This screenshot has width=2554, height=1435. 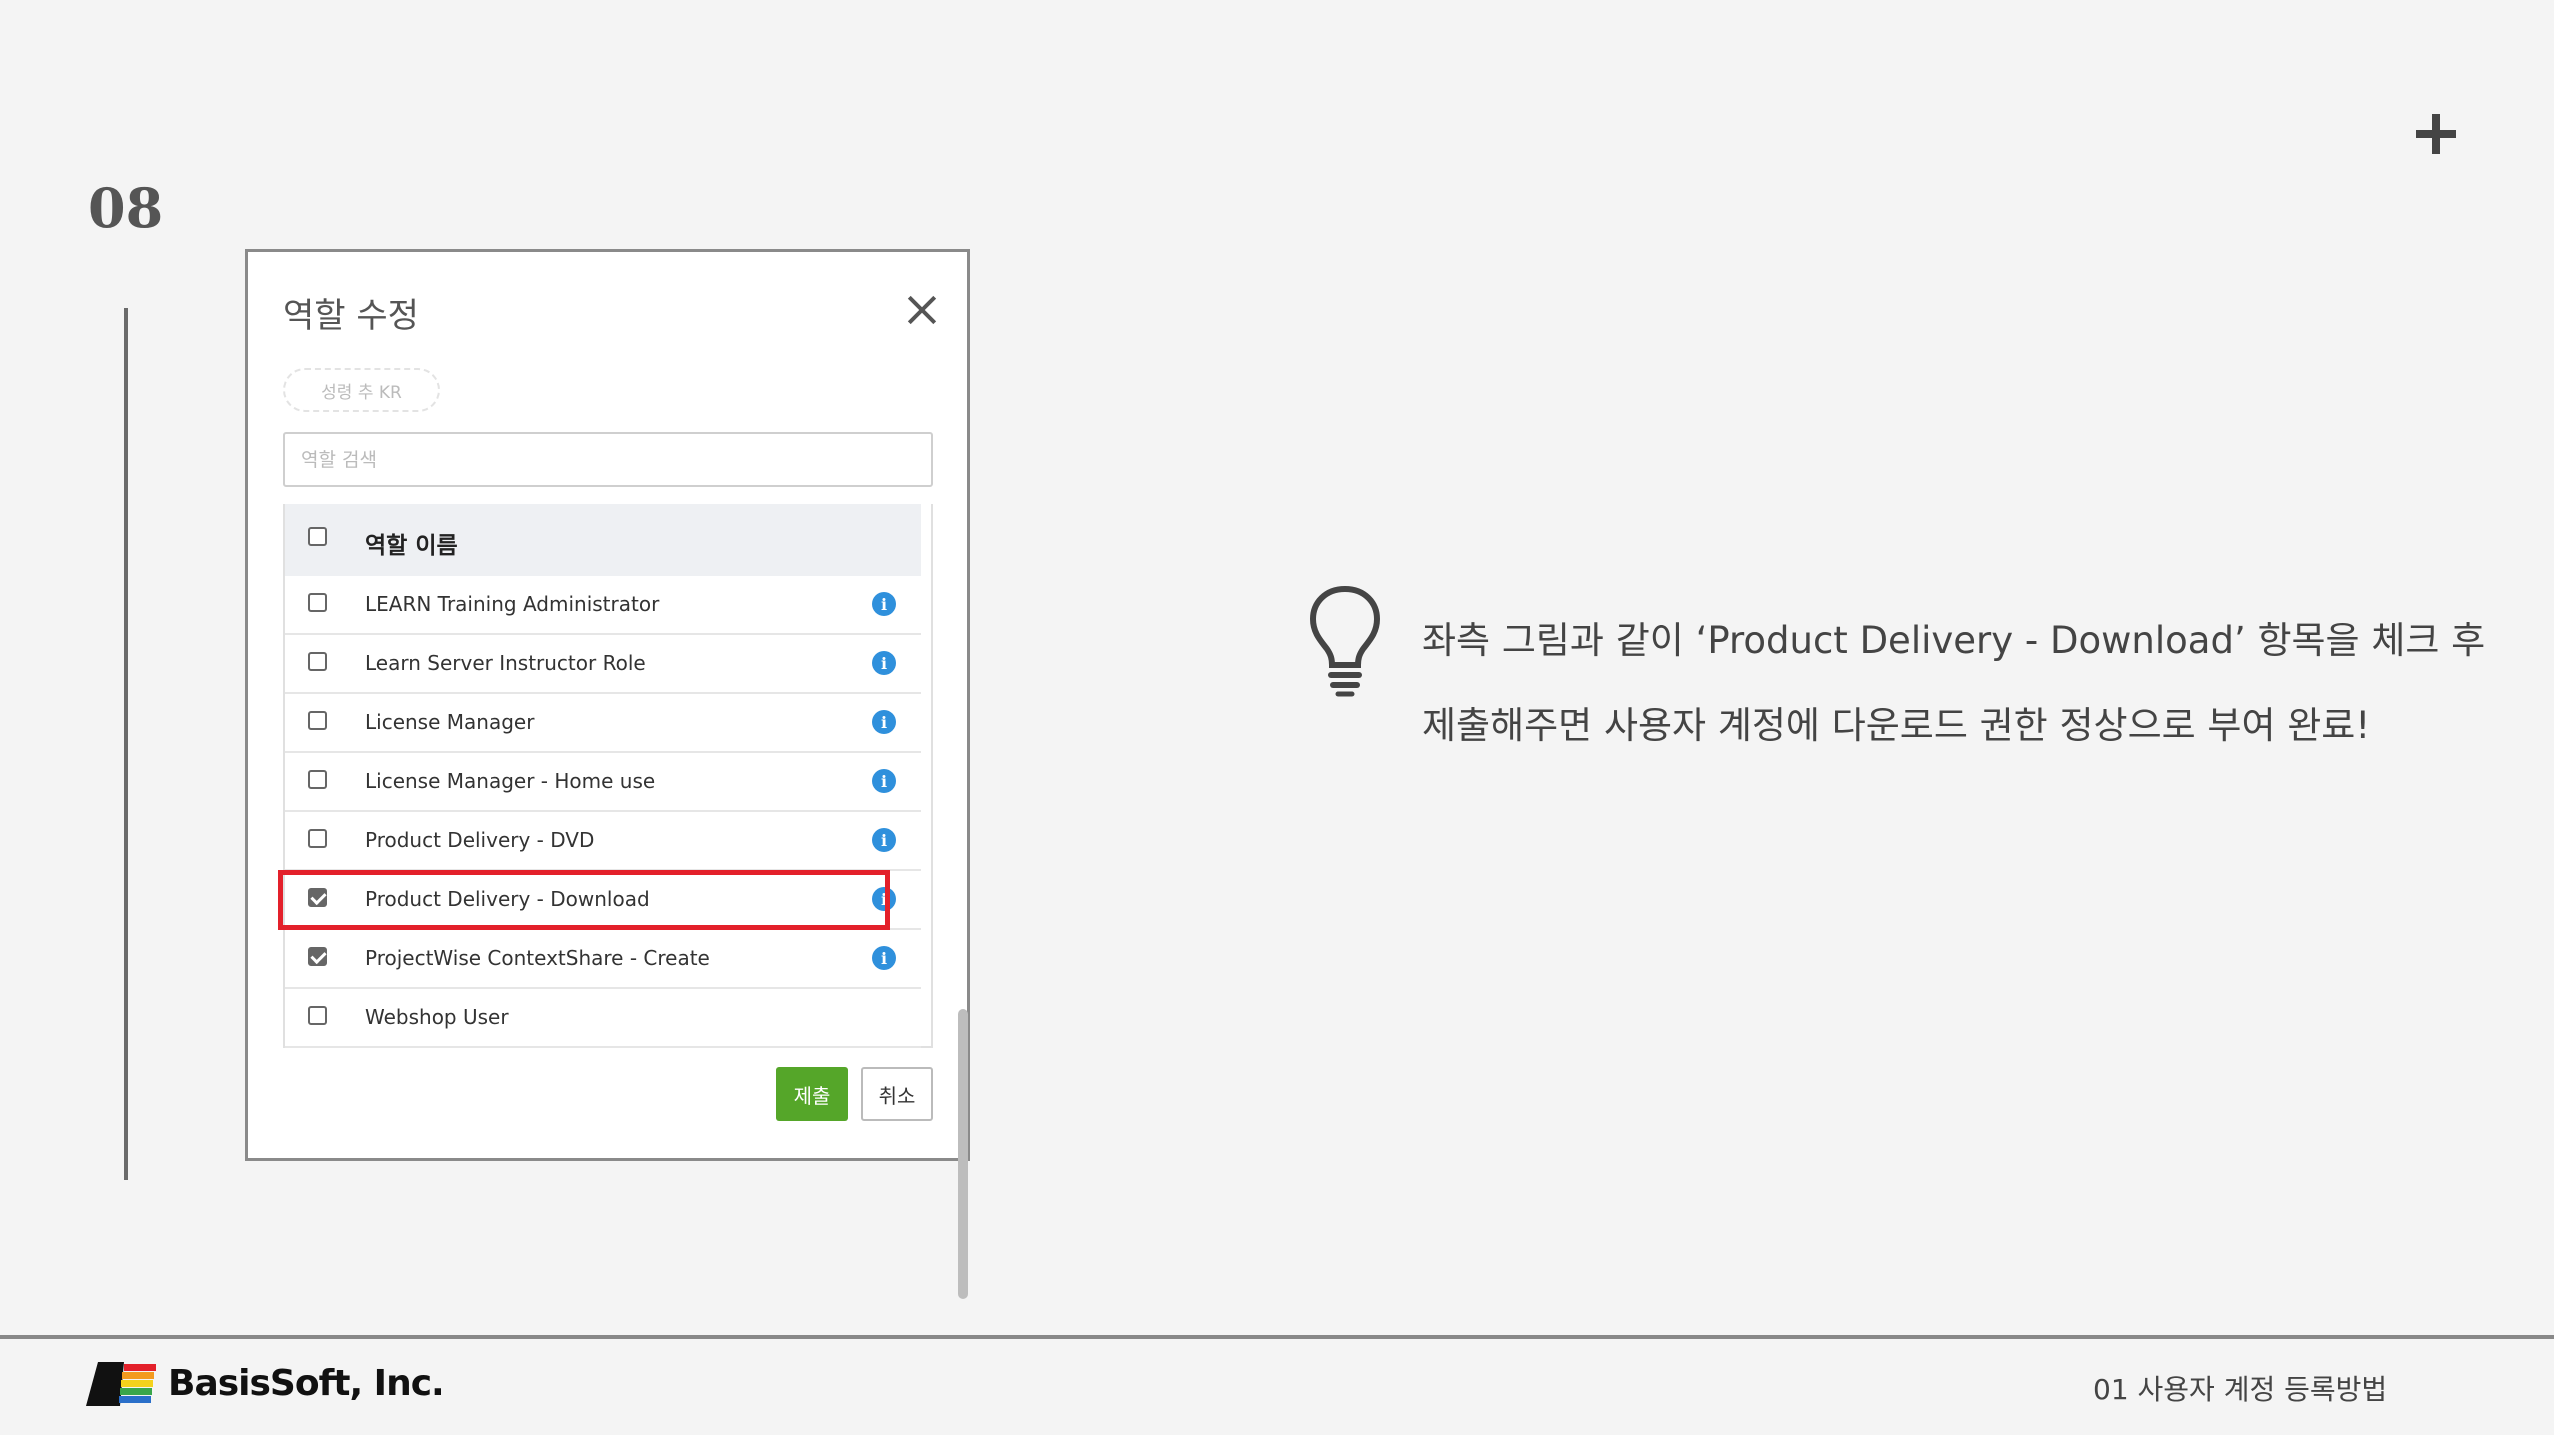 What do you see at coordinates (512, 604) in the screenshot?
I see `role-label: LEARN Training Administrator` at bounding box center [512, 604].